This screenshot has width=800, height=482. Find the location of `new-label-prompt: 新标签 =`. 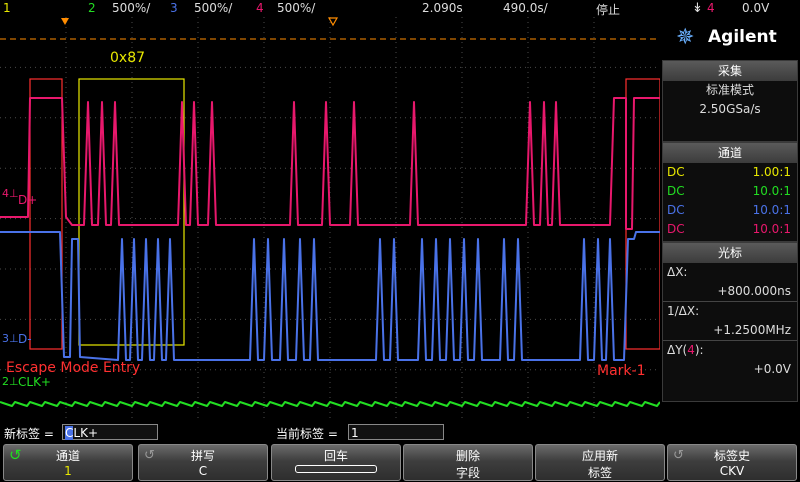

new-label-prompt: 新标签 = is located at coordinates (29, 434).